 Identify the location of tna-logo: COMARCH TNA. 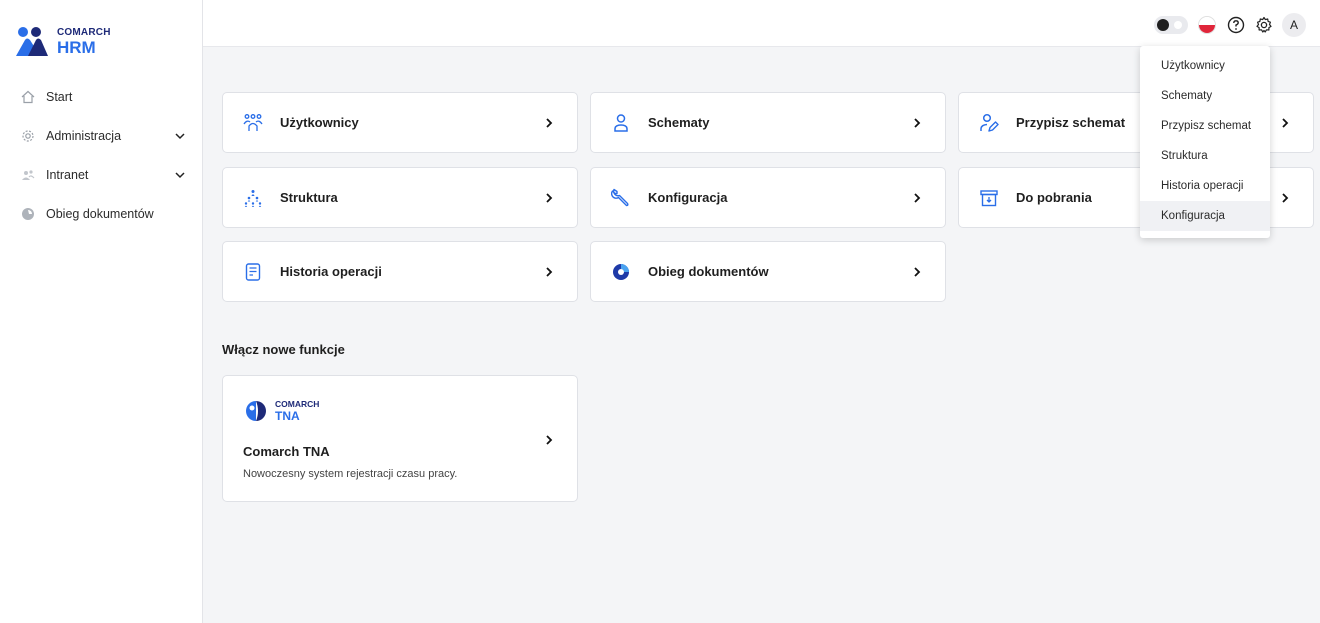
(281, 411).